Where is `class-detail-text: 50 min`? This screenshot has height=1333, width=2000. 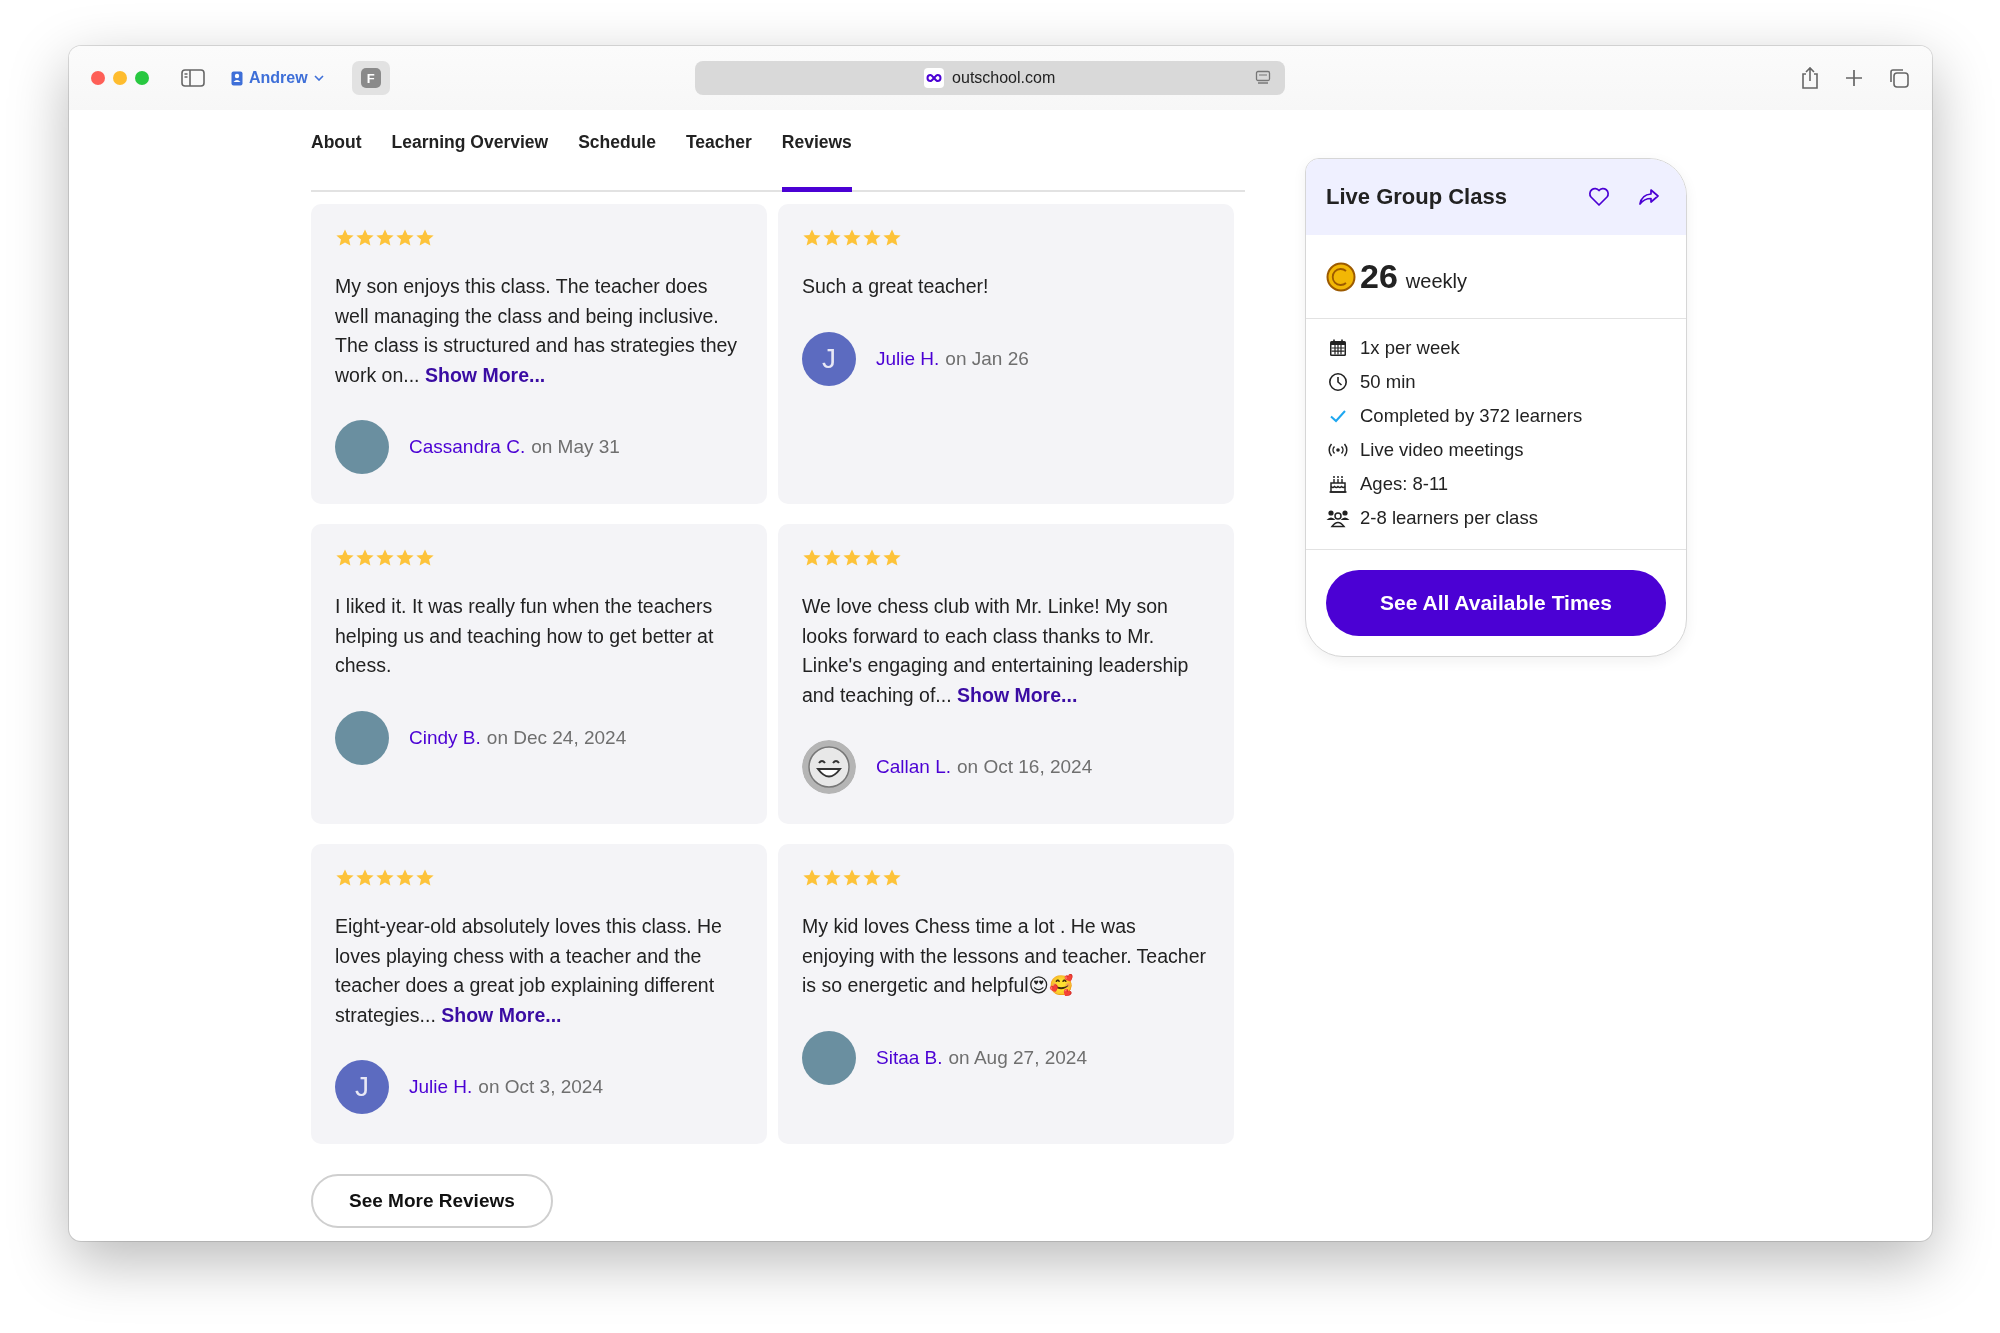
class-detail-text: 50 min is located at coordinates (1388, 382).